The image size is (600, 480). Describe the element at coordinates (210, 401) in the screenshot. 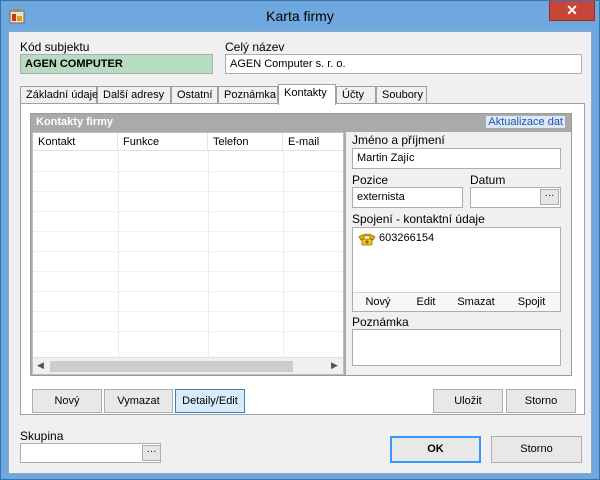

I see `details-edit-button: Detaily/Edit` at that location.